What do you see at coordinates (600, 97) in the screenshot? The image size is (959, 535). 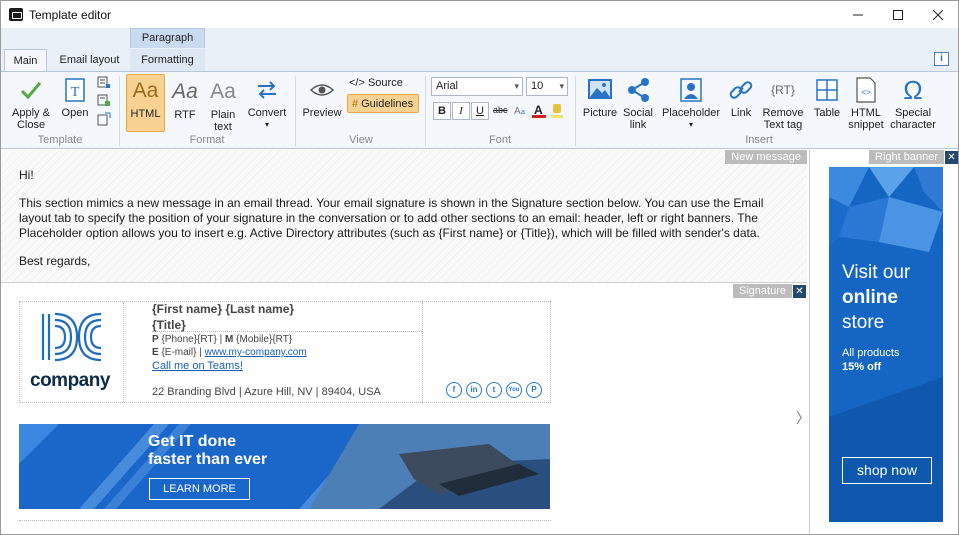 I see `picture-button: Picture` at bounding box center [600, 97].